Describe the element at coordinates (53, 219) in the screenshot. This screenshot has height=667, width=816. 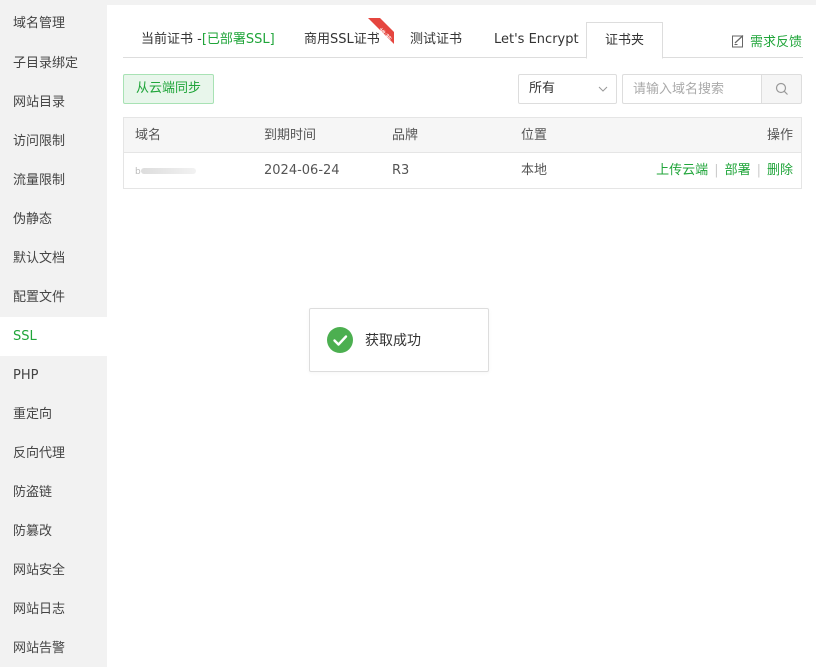
I see `sidebar-item: 伪静态` at that location.